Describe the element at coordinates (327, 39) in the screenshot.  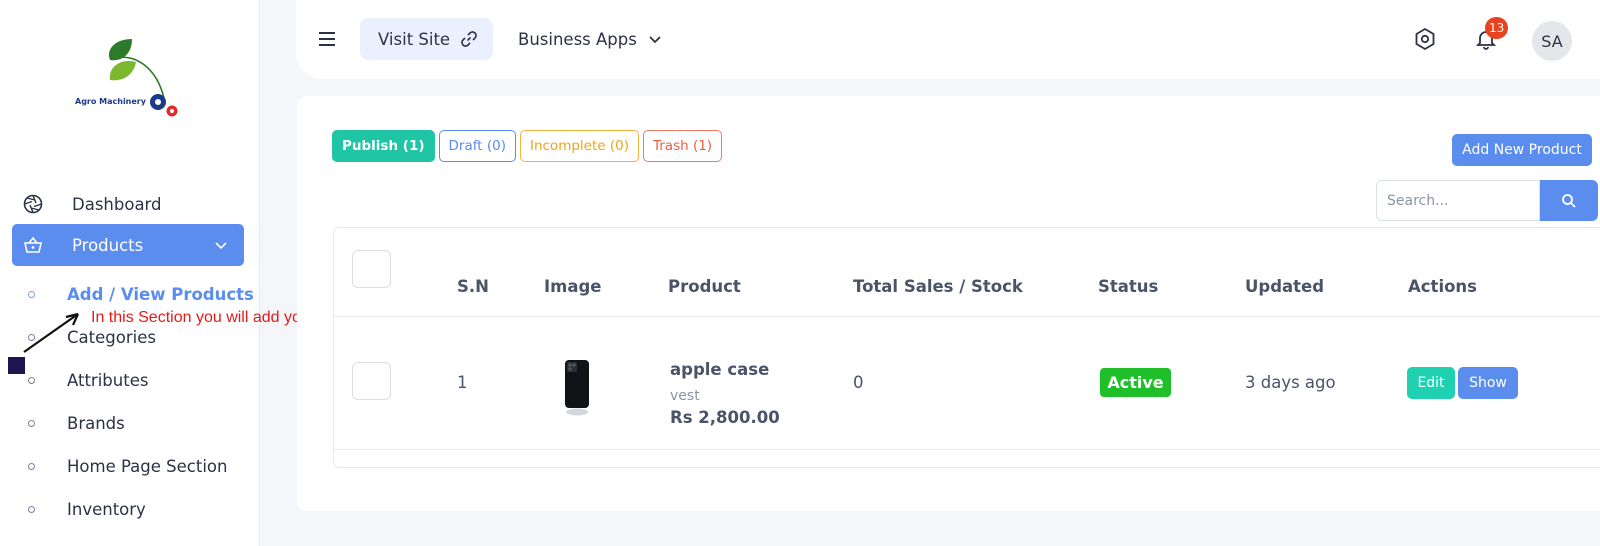
I see `hamburger-menu-icon` at that location.